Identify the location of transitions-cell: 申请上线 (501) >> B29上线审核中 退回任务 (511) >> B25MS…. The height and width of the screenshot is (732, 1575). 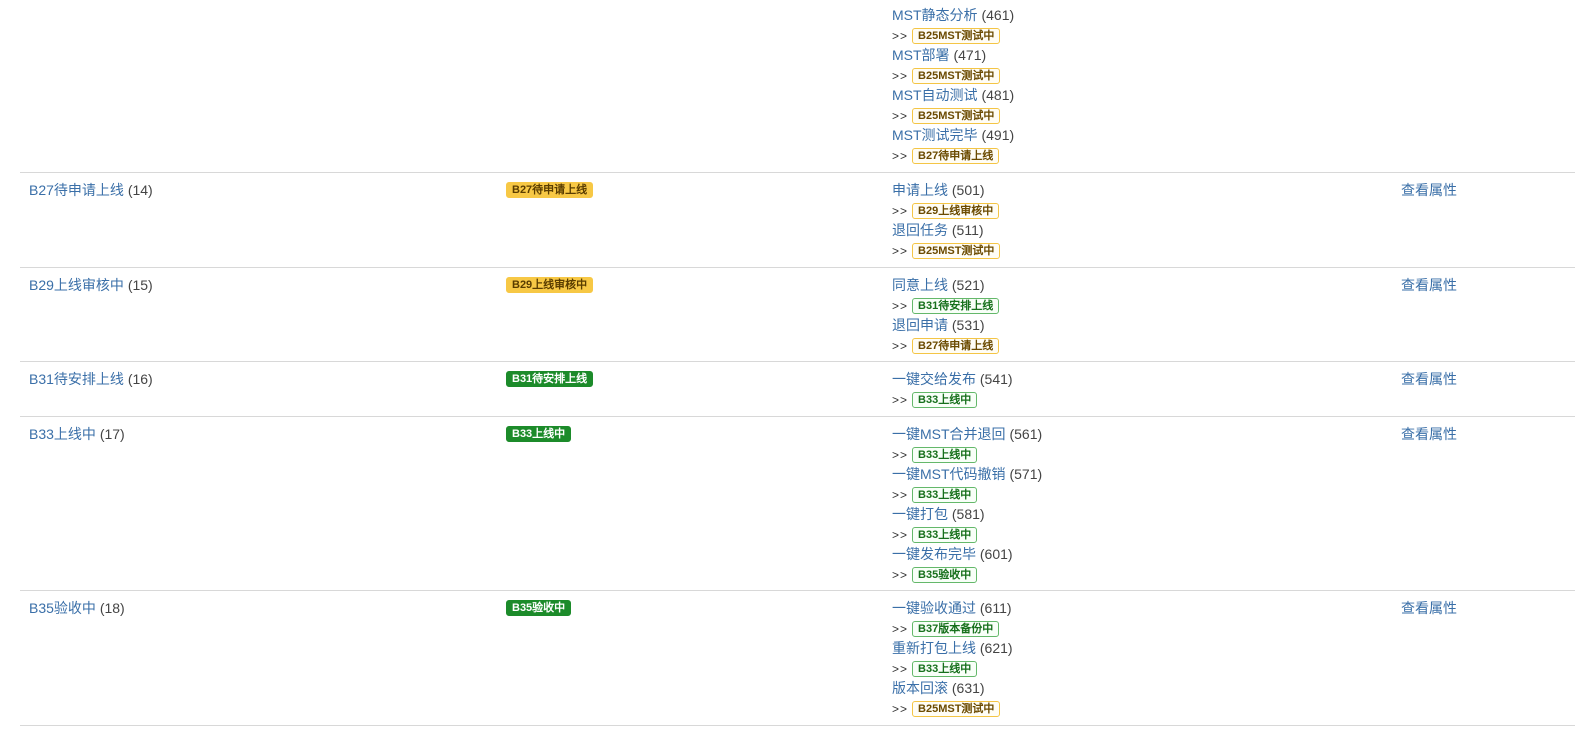
(946, 220).